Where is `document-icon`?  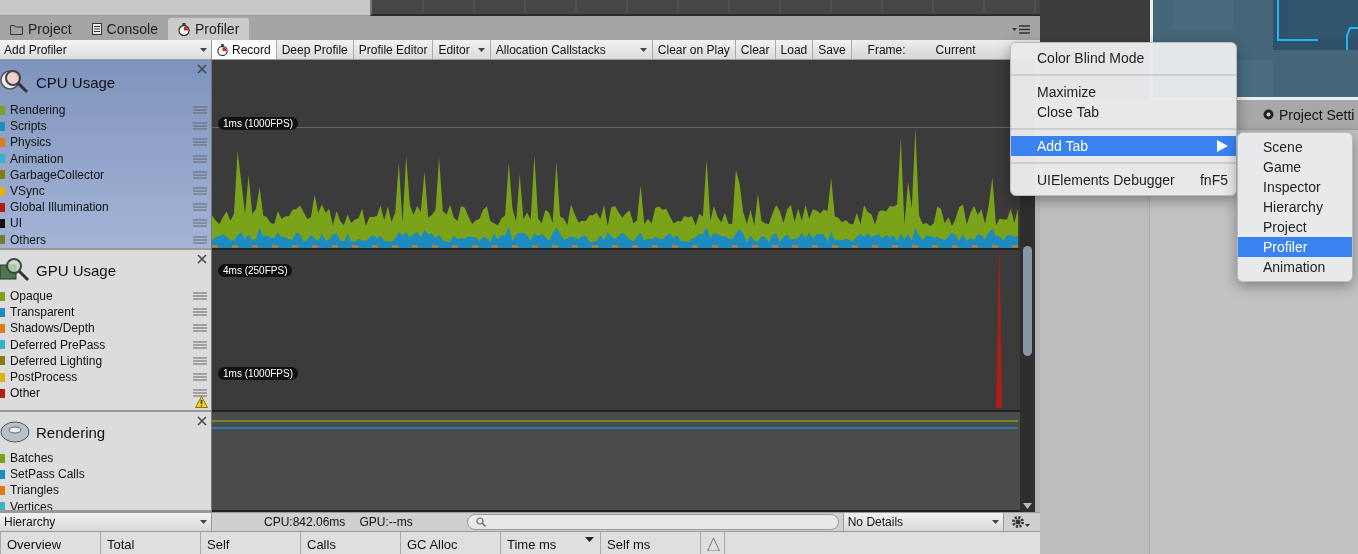
document-icon is located at coordinates (96, 29).